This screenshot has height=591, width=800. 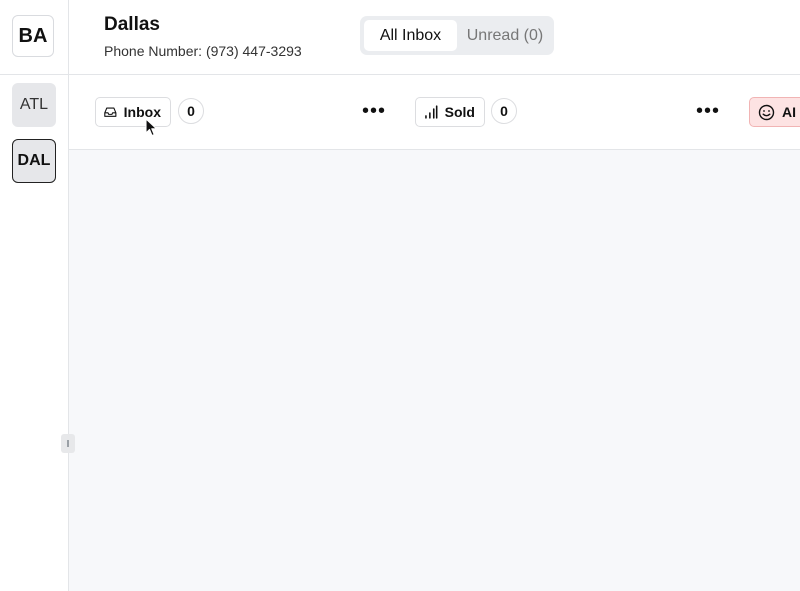 I want to click on smiley-icon, so click(x=766, y=112).